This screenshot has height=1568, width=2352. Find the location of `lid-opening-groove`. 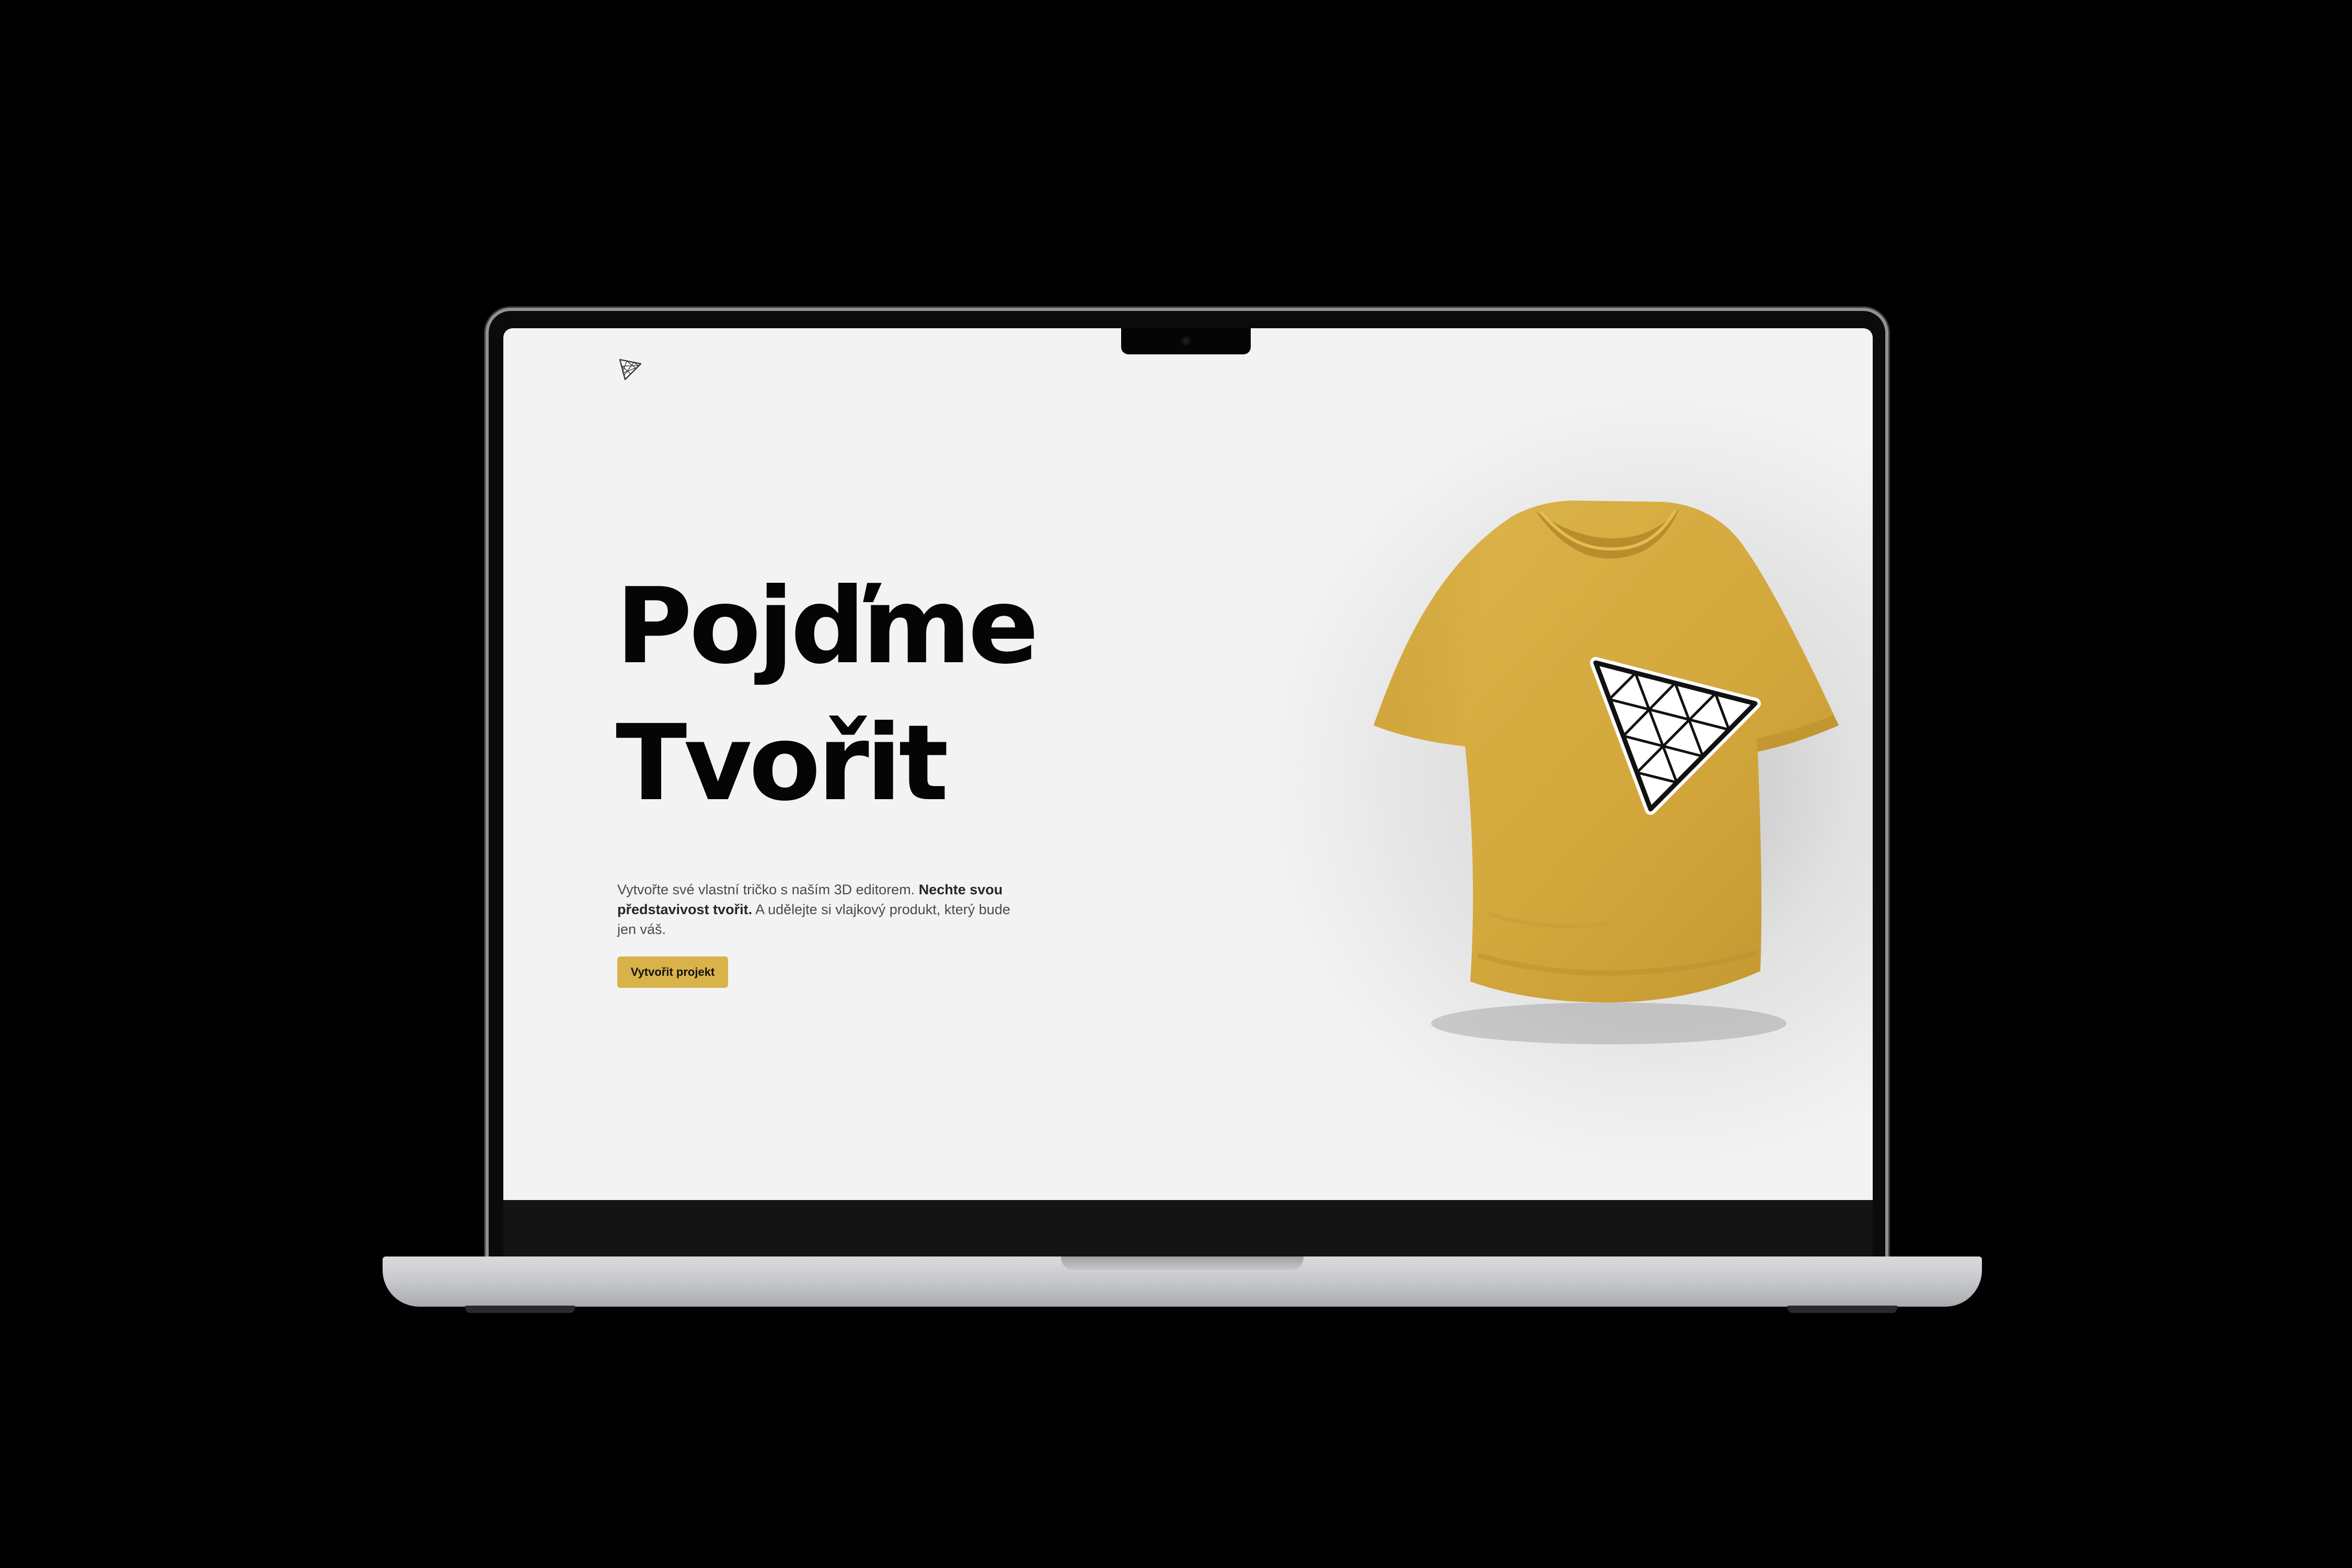

lid-opening-groove is located at coordinates (1182, 1263).